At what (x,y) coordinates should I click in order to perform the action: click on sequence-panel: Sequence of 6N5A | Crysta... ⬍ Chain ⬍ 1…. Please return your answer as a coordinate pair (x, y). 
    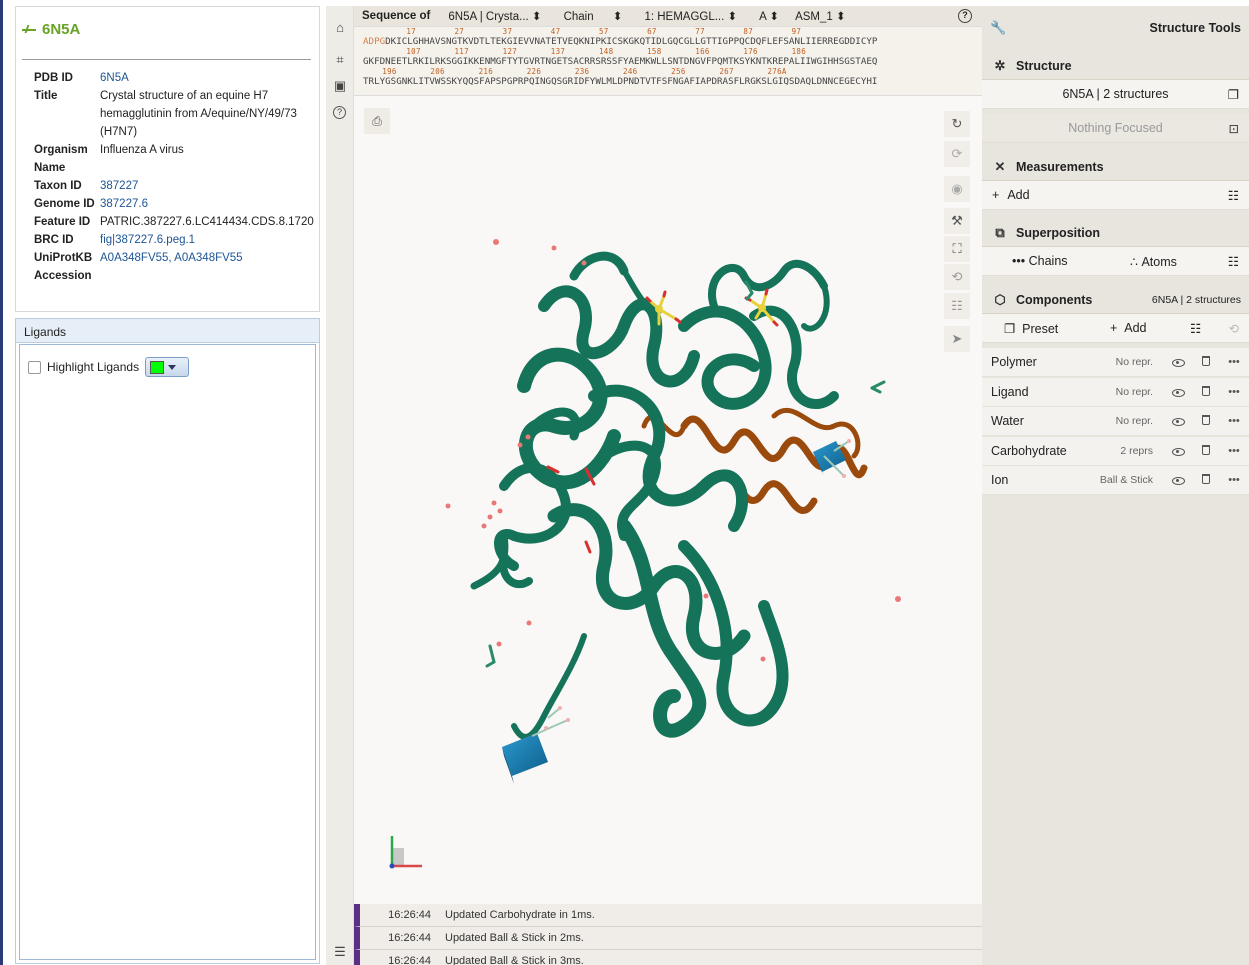
    Looking at the image, I should click on (668, 51).